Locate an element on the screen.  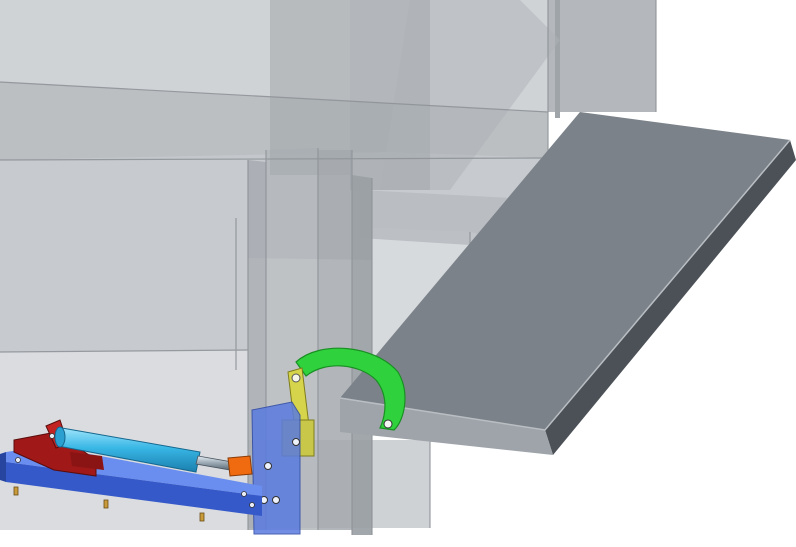
housing-pillar-c is located at coordinates (335, 340).